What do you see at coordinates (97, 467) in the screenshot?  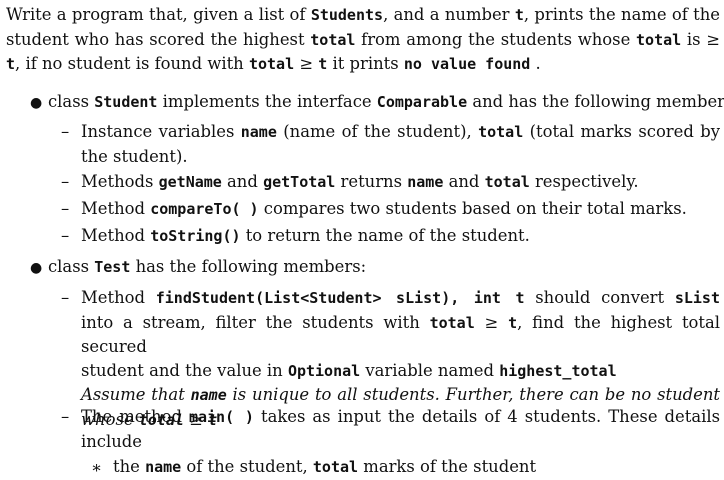 I see `star-icon: ∗` at bounding box center [97, 467].